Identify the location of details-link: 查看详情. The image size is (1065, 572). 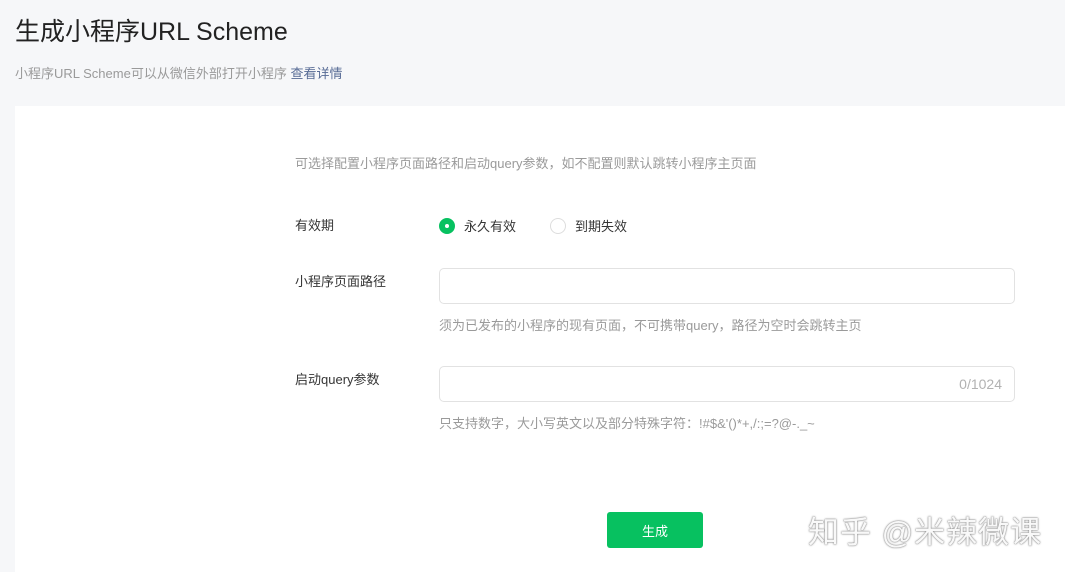
(316, 73).